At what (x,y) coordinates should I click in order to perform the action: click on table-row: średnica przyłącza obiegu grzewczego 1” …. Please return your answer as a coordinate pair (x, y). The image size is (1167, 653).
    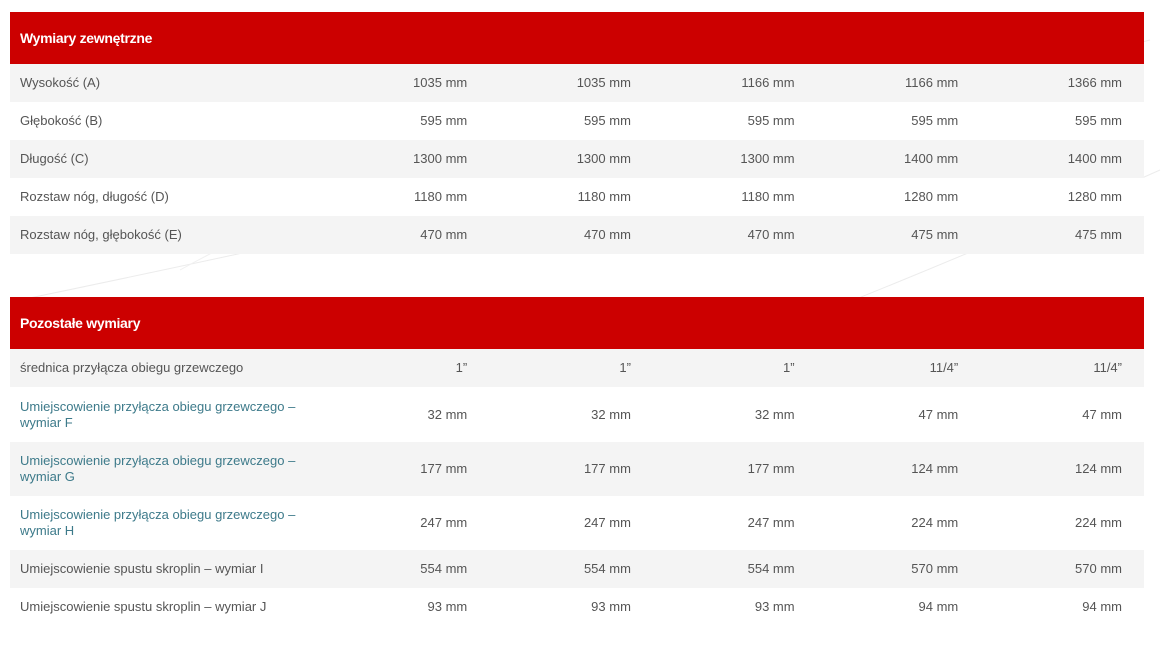
    Looking at the image, I should click on (577, 368).